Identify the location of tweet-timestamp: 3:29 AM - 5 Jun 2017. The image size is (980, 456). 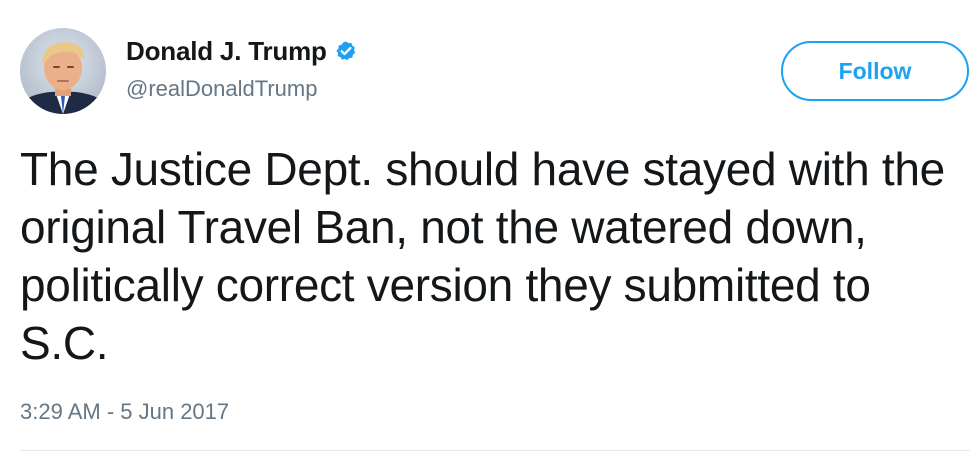
(124, 412).